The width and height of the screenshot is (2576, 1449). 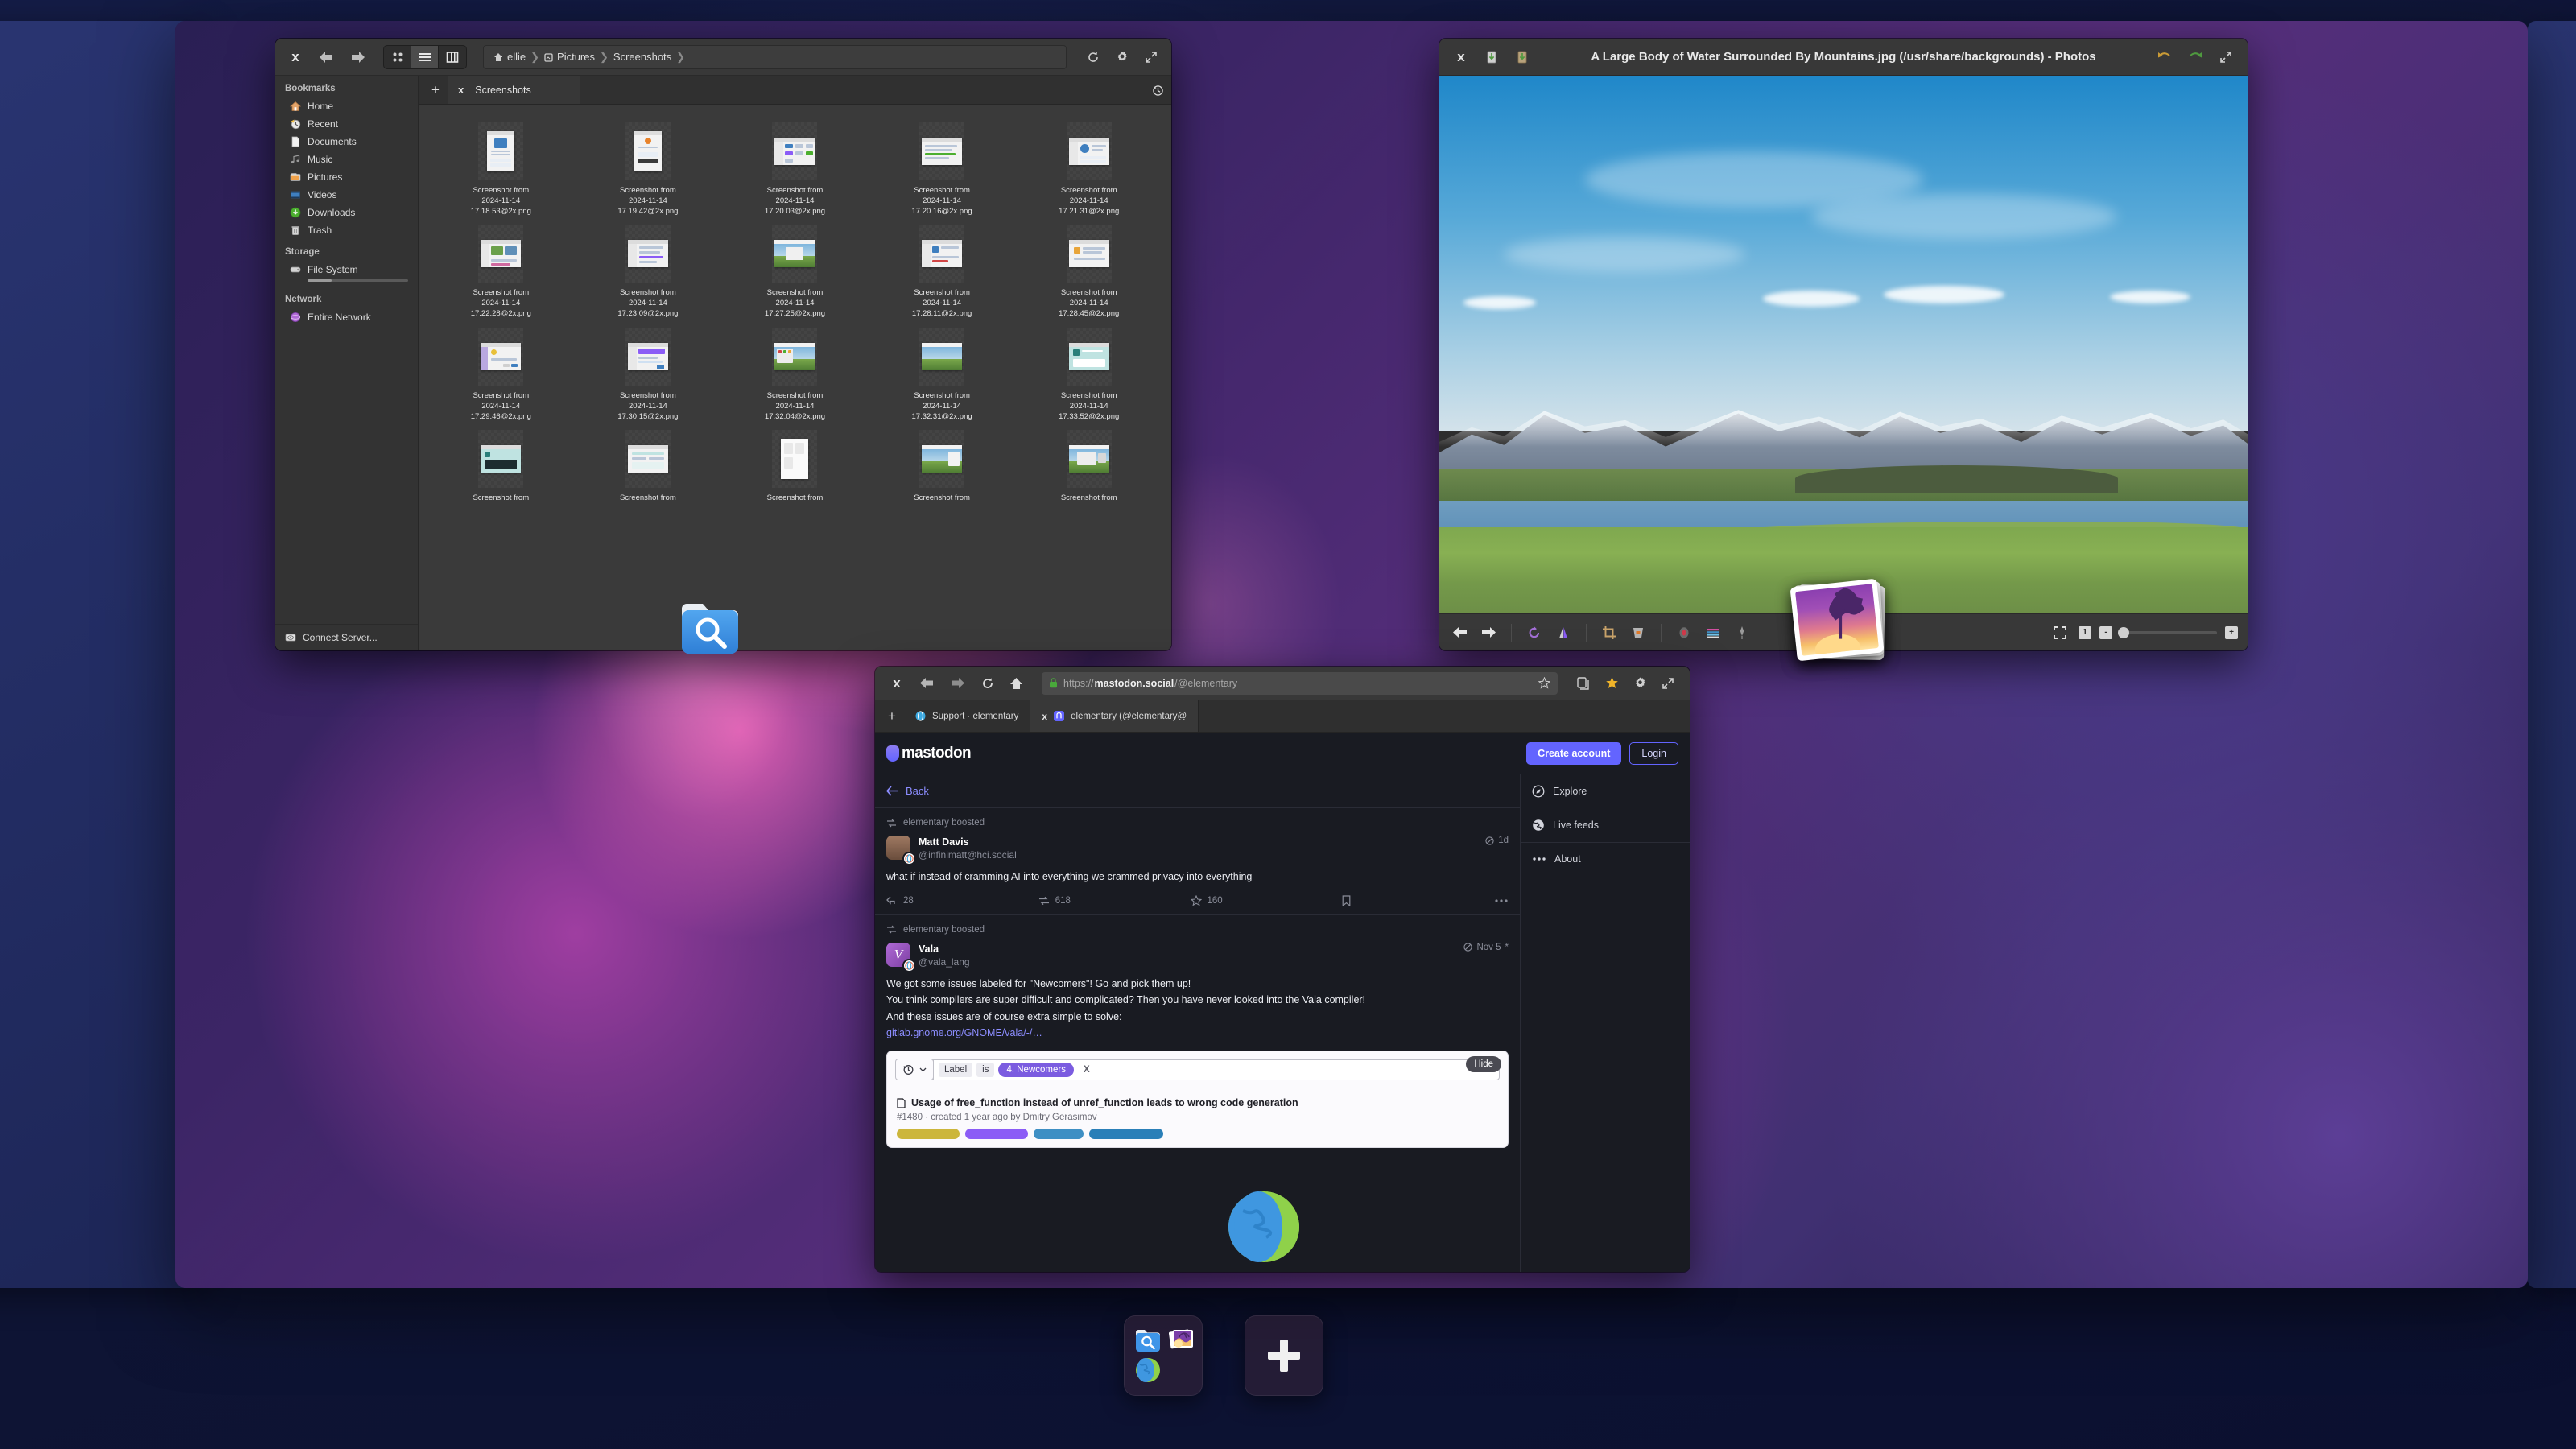 What do you see at coordinates (1223, 1355) in the screenshot?
I see `workspace-switcher-dock` at bounding box center [1223, 1355].